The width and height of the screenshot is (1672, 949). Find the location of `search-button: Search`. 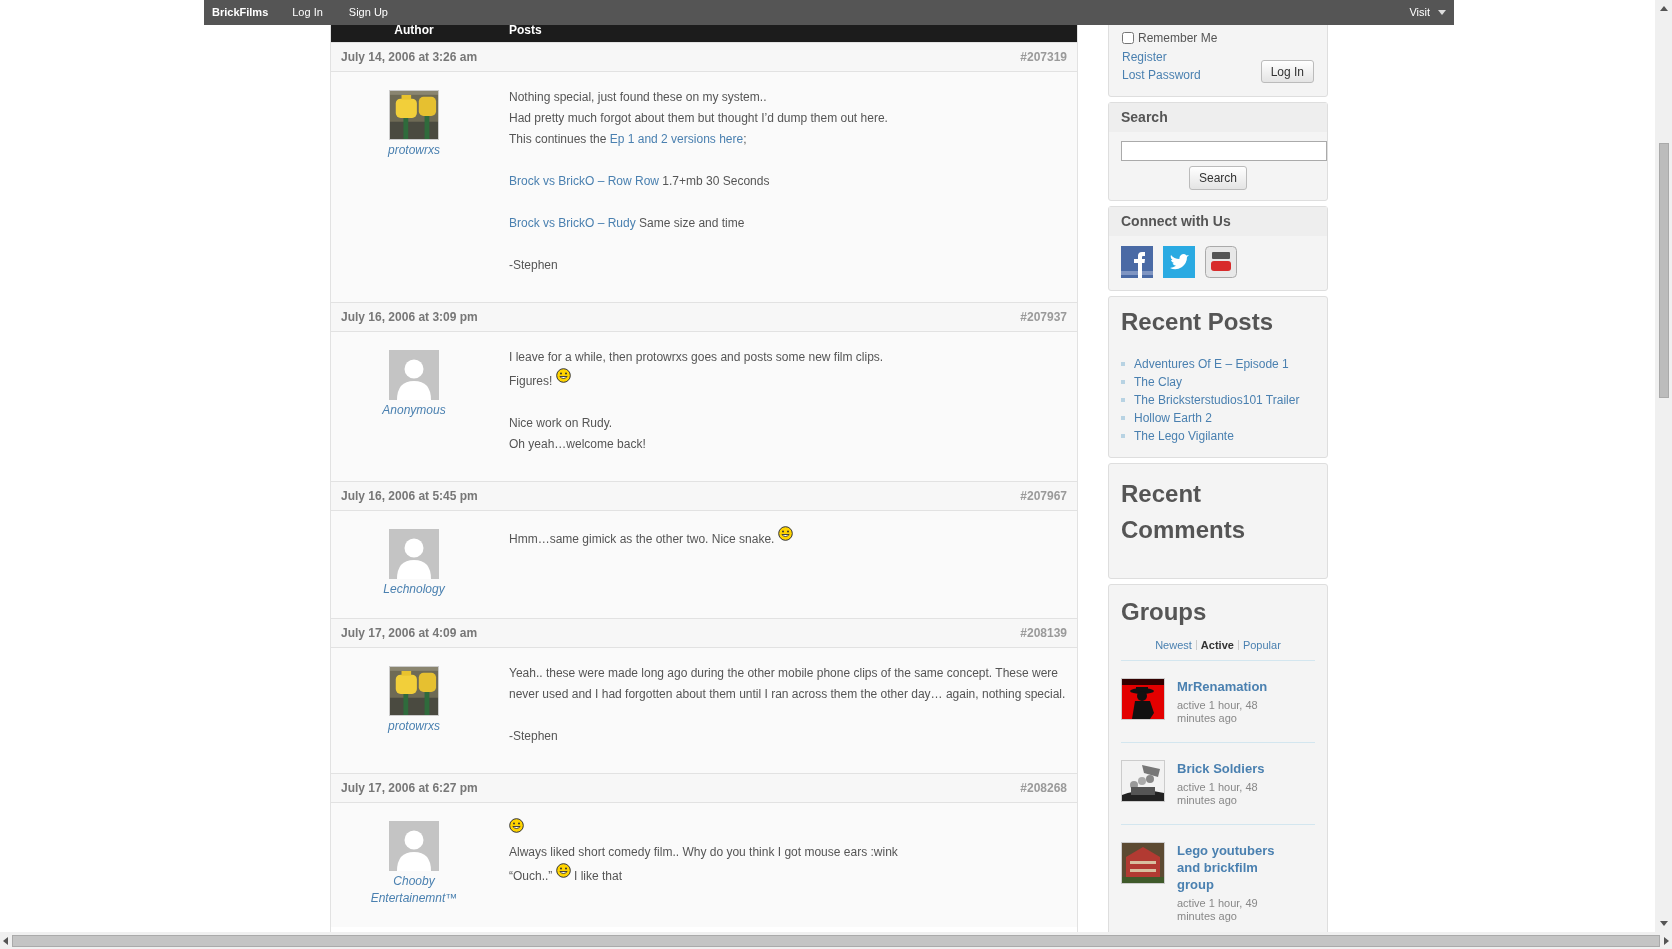

search-button: Search is located at coordinates (1218, 178).